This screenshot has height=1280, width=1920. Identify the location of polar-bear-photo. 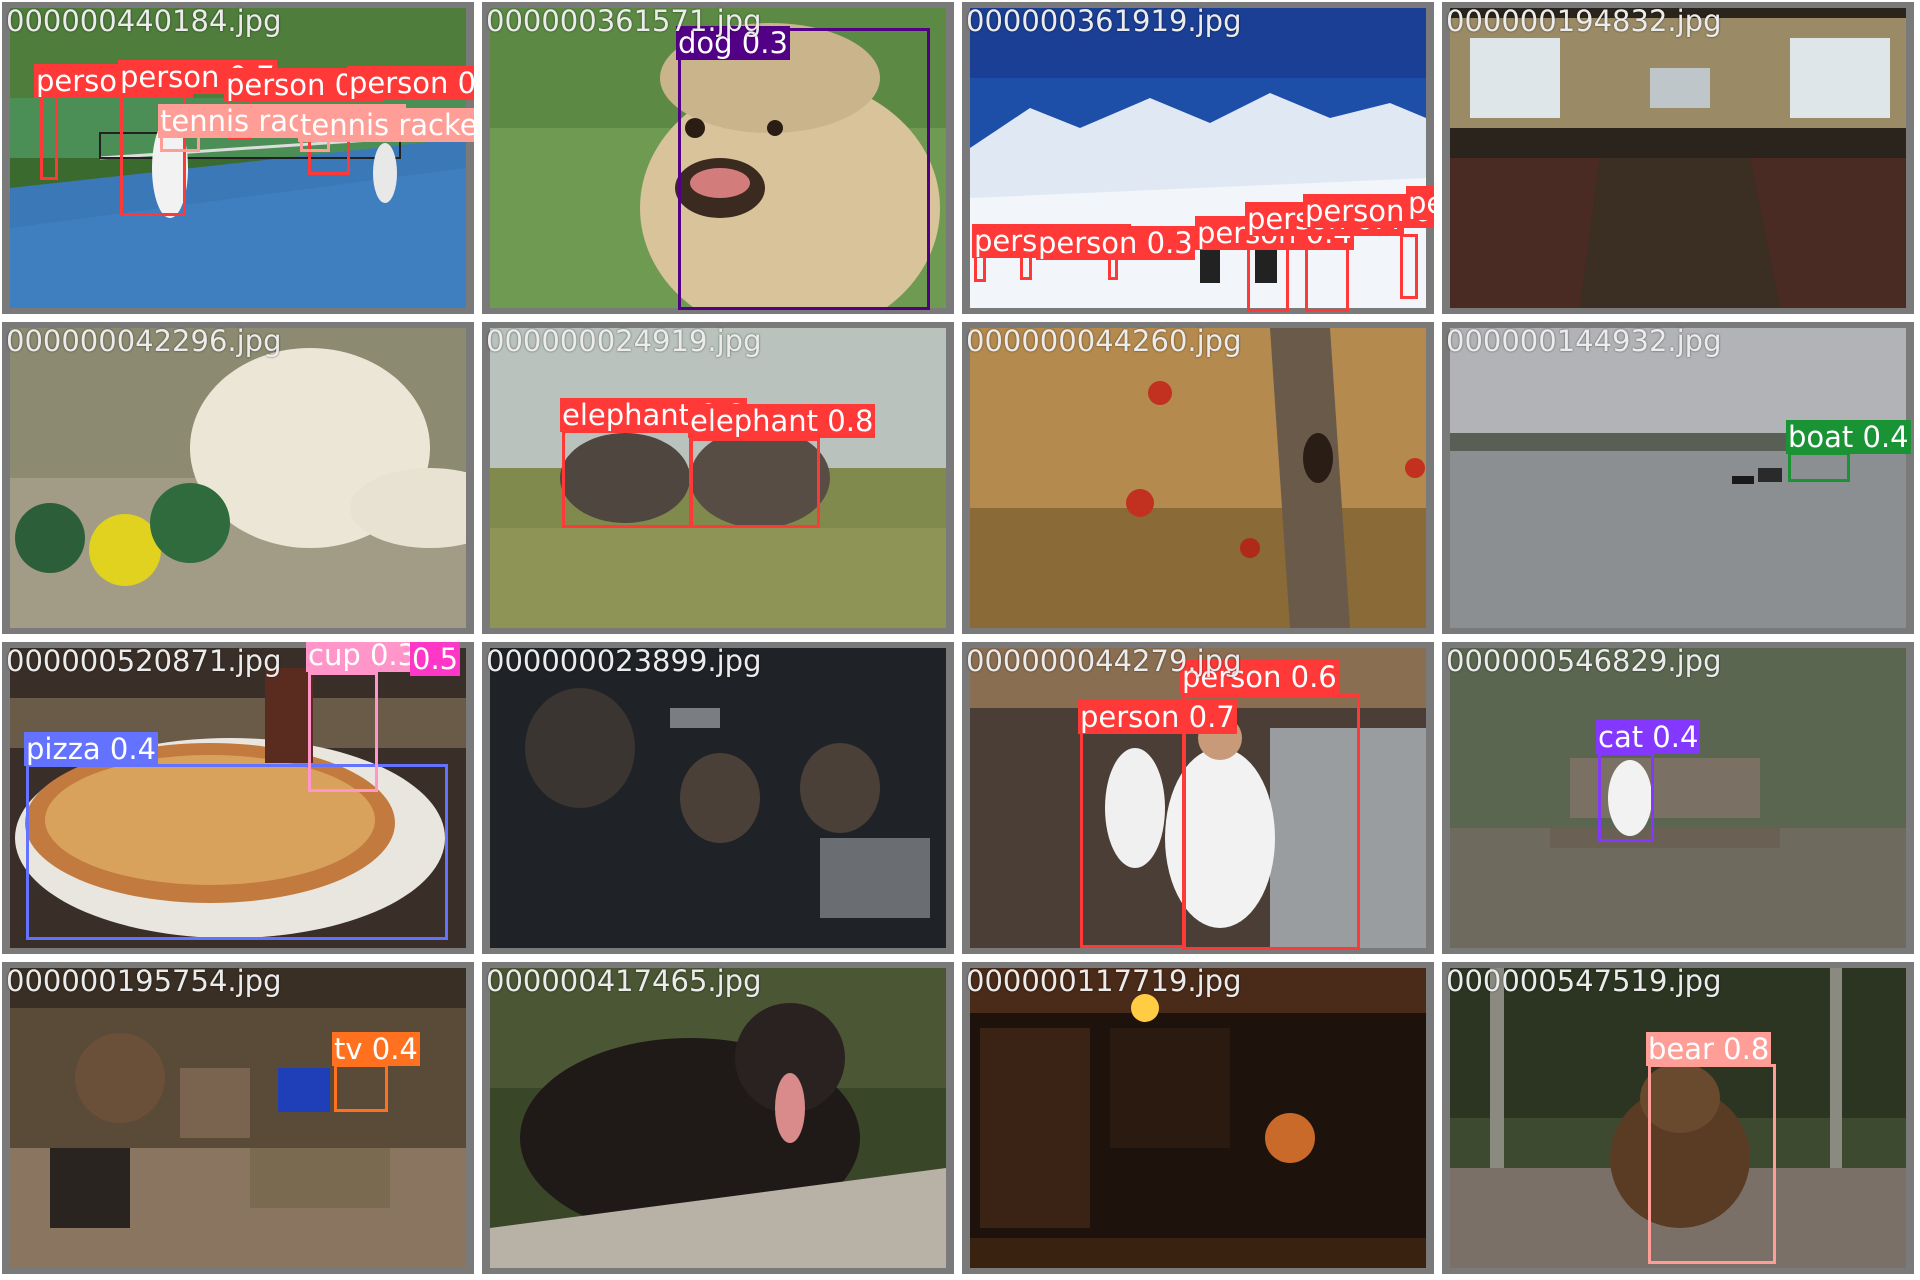
(238, 478).